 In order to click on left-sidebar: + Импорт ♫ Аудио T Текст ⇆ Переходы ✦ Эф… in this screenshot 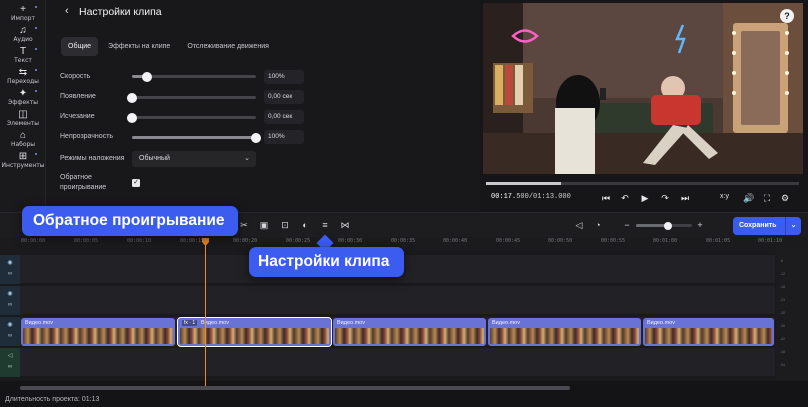, I will do `click(23, 106)`.